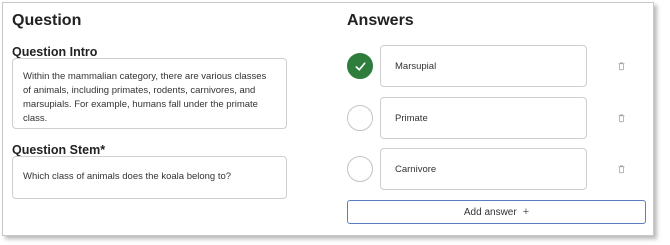  I want to click on answer-row: Primate, so click(497, 118).